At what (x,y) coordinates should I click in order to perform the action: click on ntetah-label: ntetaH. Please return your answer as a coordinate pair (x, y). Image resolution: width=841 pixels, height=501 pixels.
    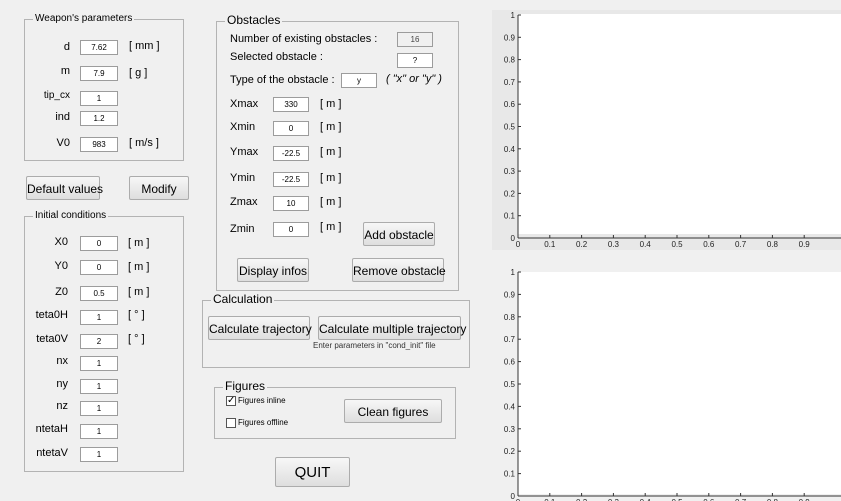
    Looking at the image, I should click on (51, 429).